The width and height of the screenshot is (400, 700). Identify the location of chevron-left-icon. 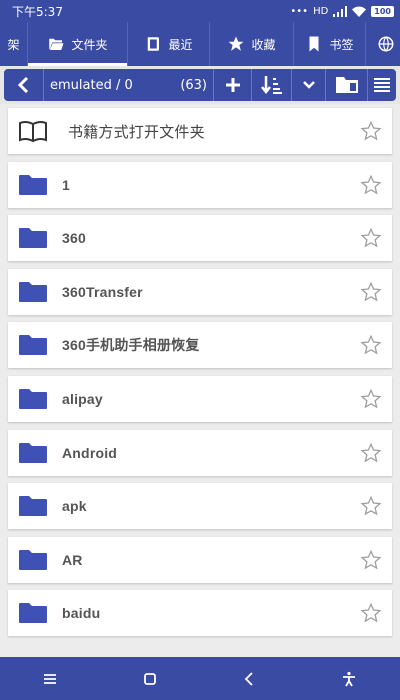
(22, 85).